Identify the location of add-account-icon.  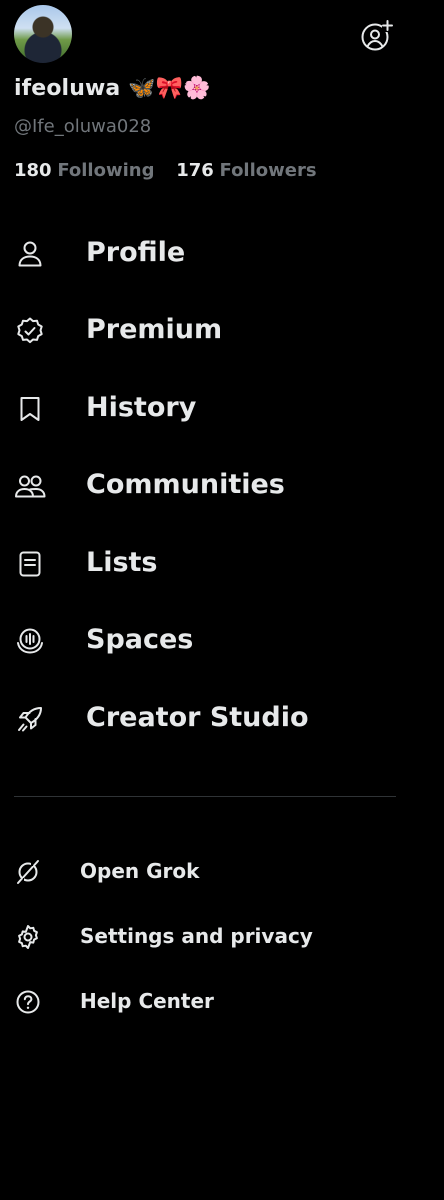
(377, 35).